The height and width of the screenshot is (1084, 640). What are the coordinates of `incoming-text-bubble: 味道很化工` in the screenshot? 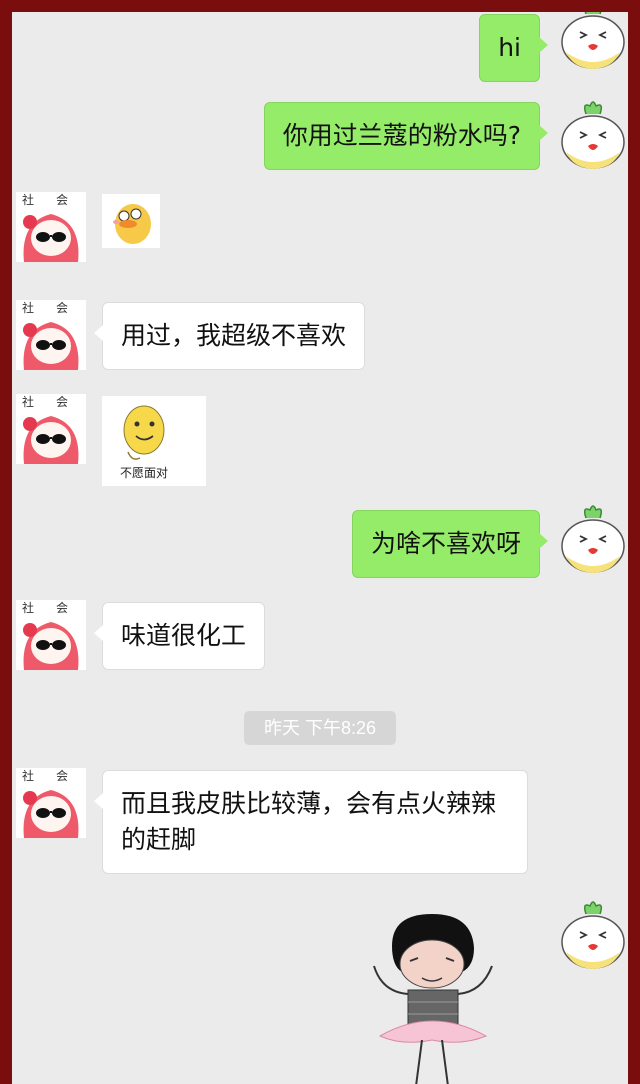 It's located at (179, 636).